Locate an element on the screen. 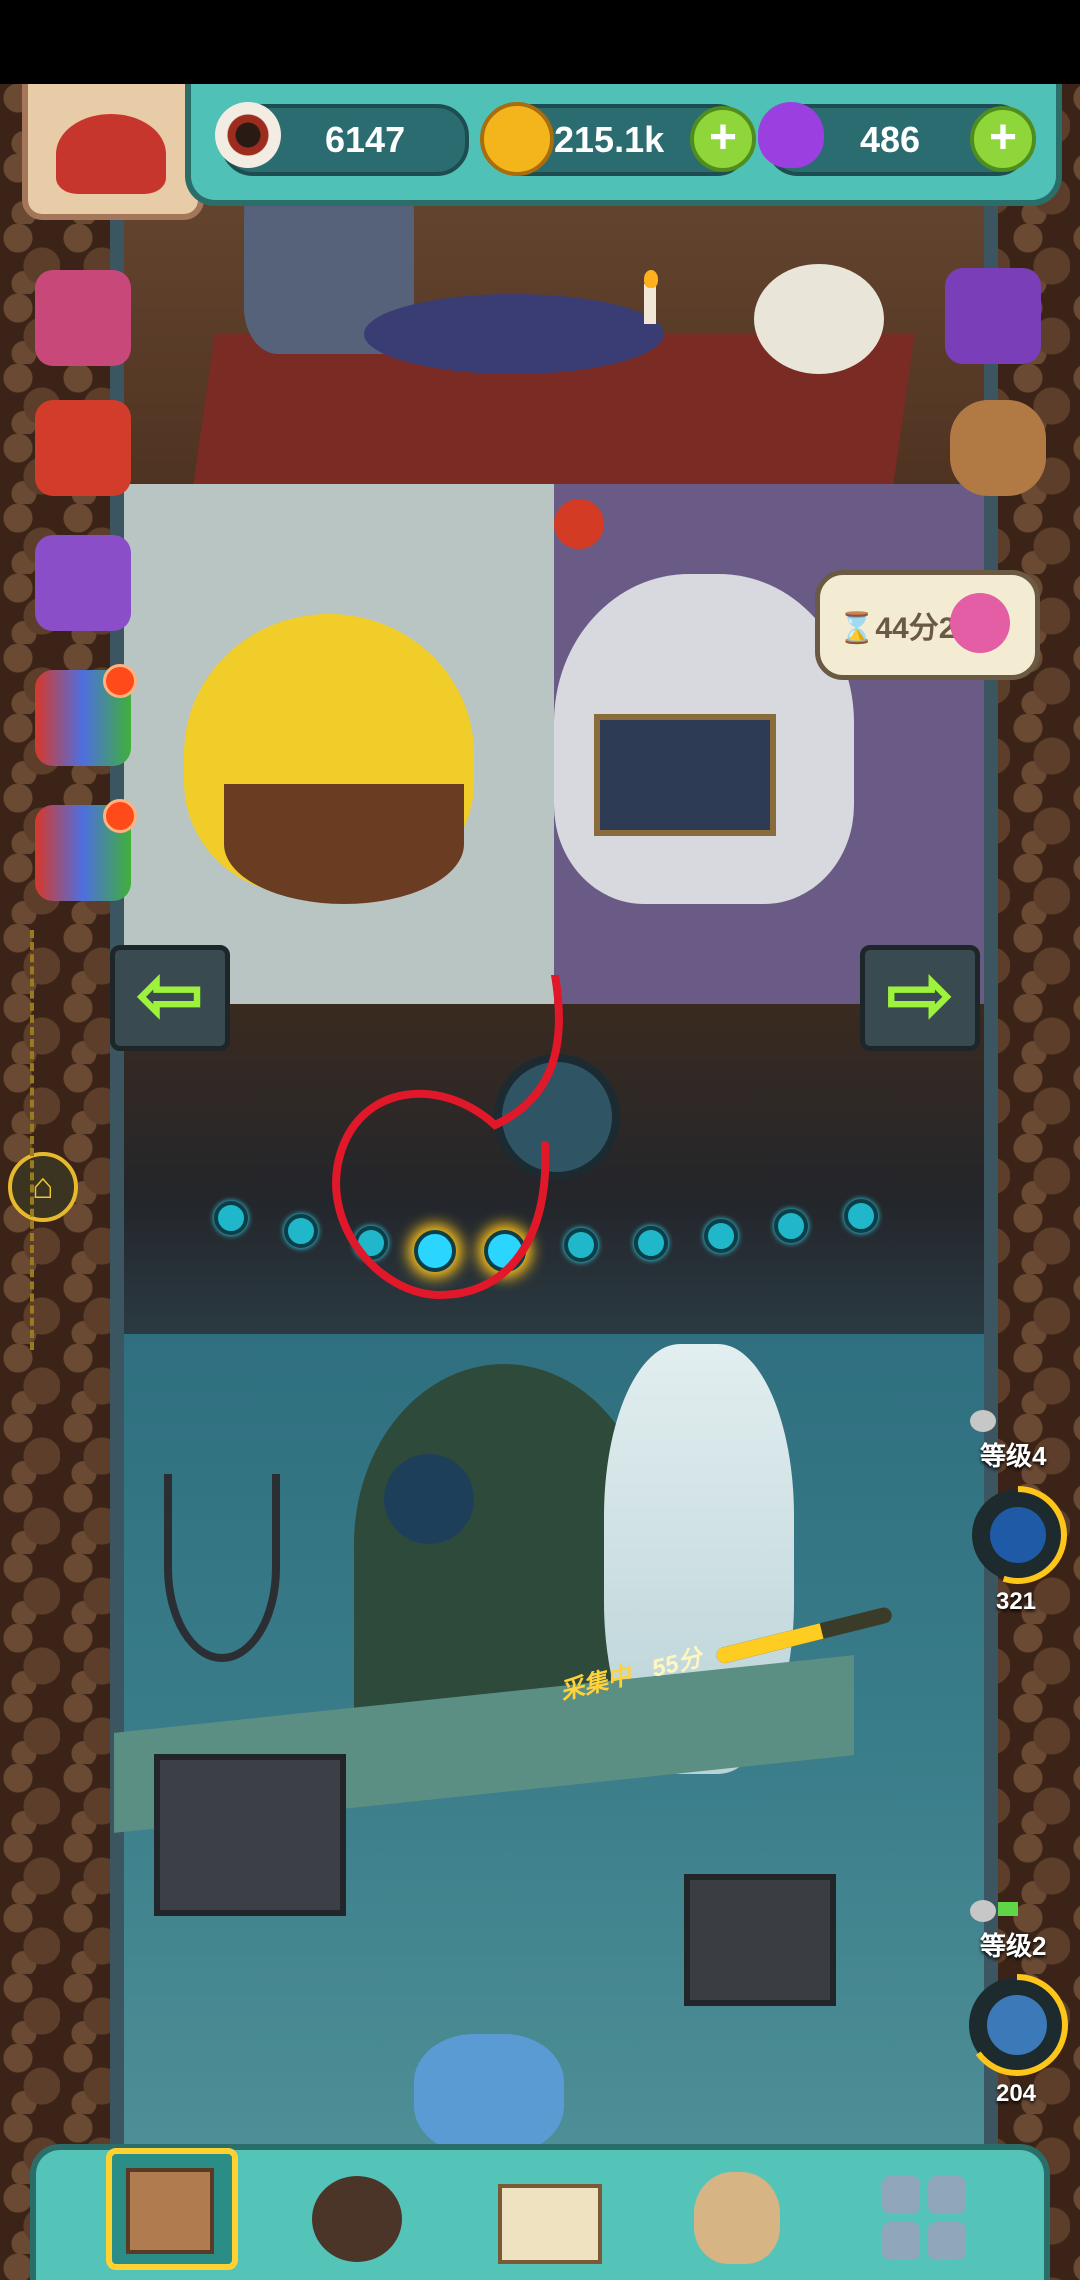  bottom-navigation is located at coordinates (540, 2212).